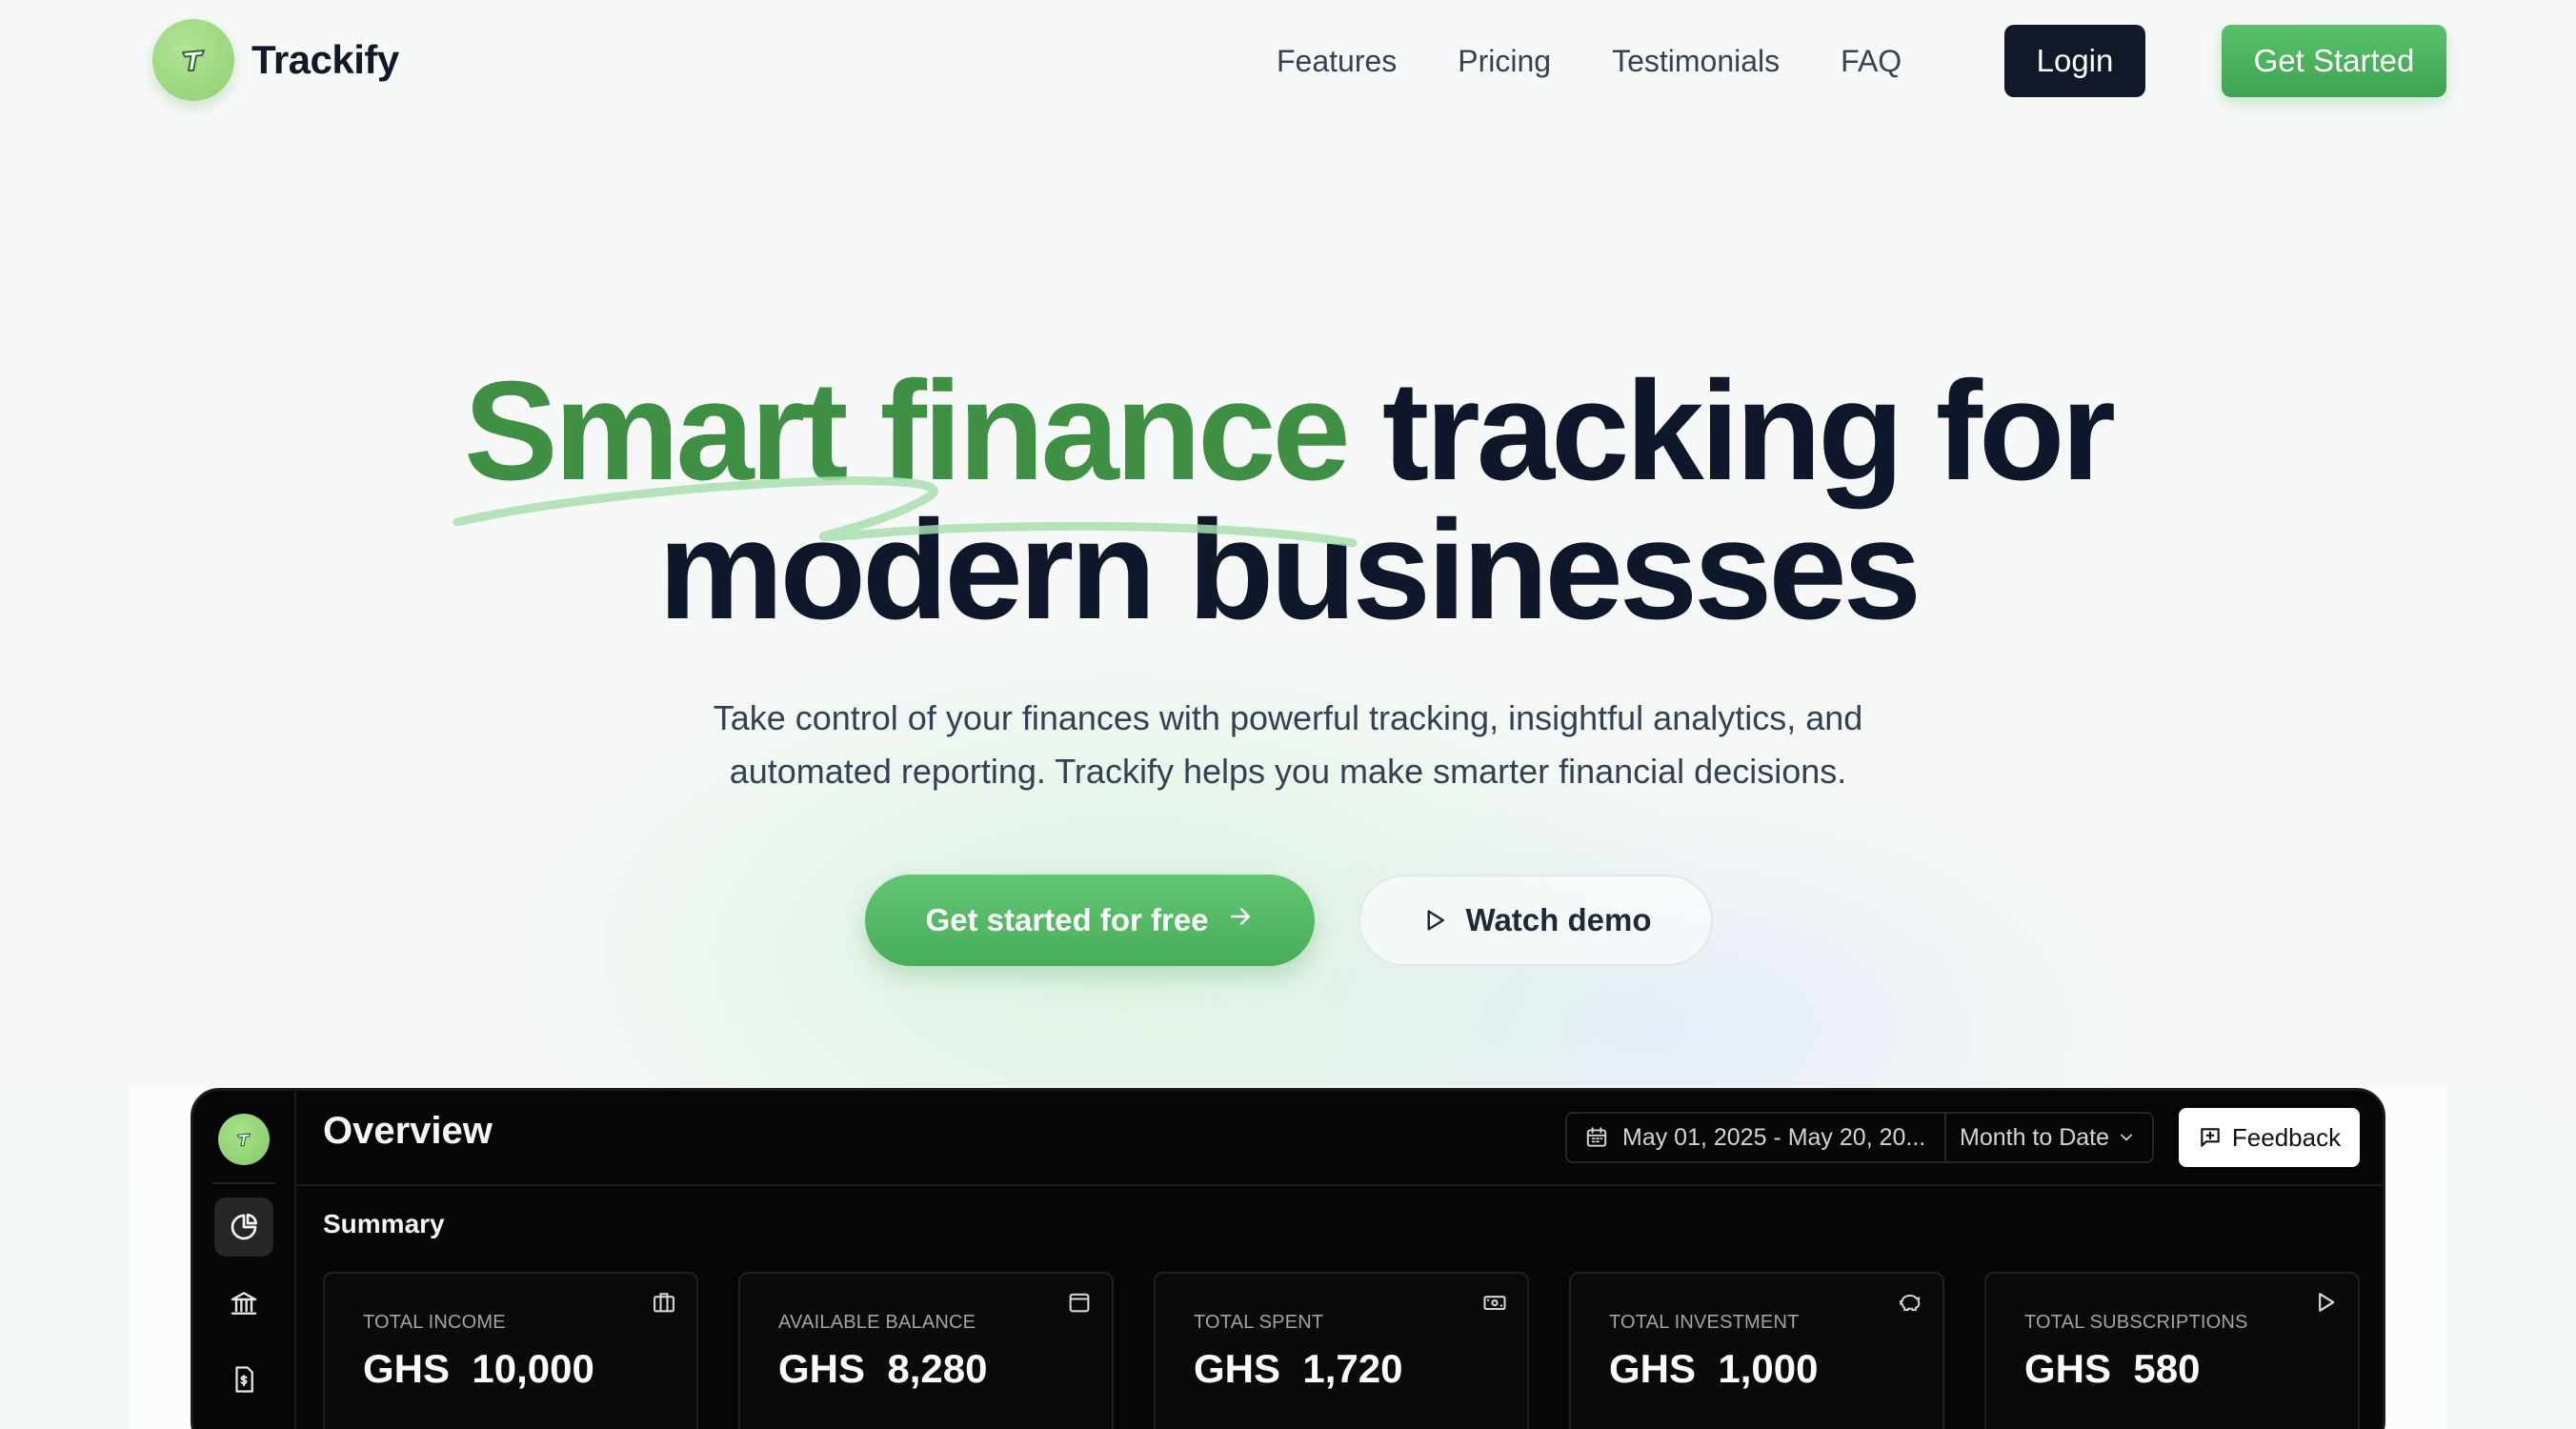 Image resolution: width=2576 pixels, height=1429 pixels. Describe the element at coordinates (664, 1302) in the screenshot. I see `briefcase-icon` at that location.